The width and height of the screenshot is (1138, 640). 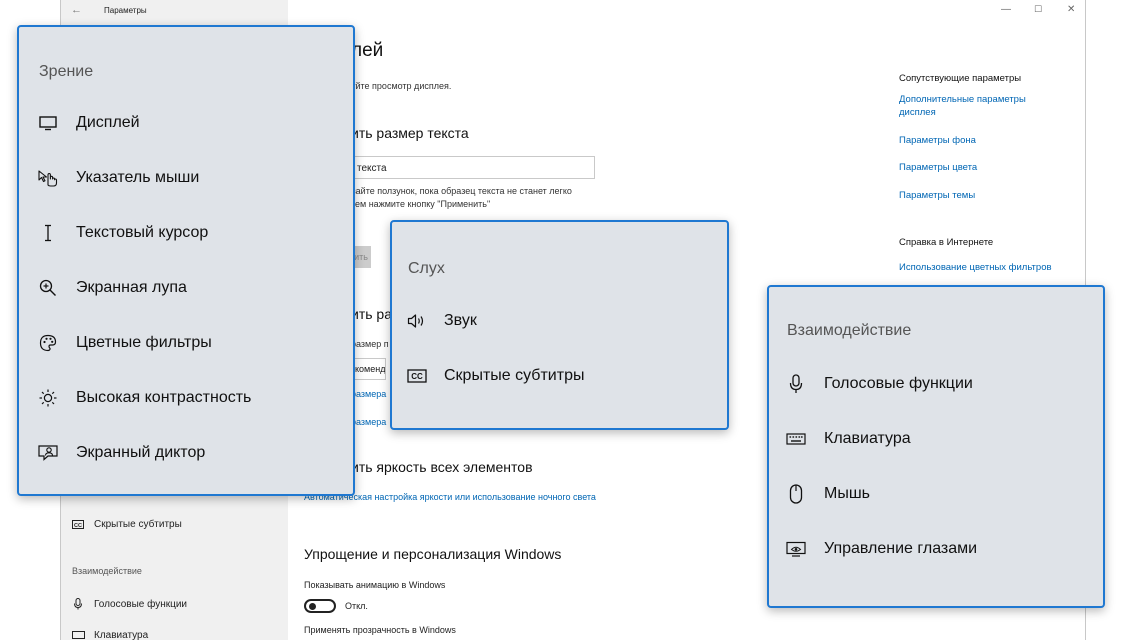 I want to click on eye-control-icon, so click(x=796, y=549).